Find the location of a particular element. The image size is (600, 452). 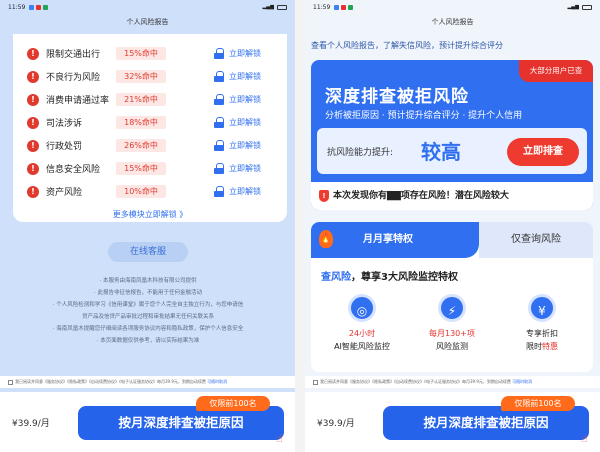

monitor-icon: ◎ is located at coordinates (362, 308).